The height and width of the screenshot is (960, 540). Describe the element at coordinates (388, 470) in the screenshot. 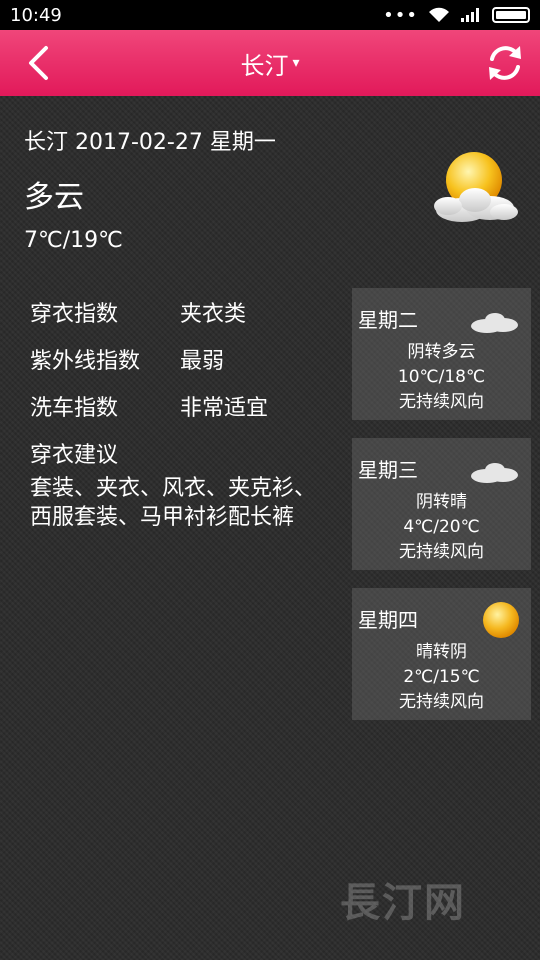

I see `forecast-day: 星期三` at that location.